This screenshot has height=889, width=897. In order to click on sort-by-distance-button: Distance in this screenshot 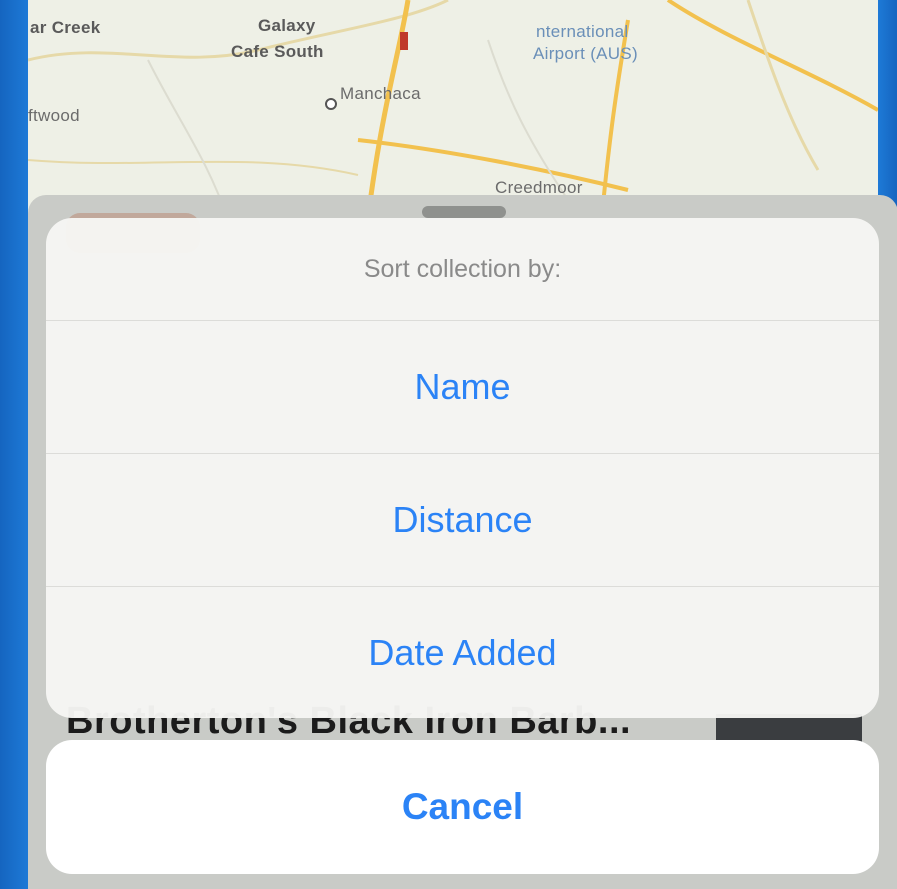, I will do `click(462, 520)`.